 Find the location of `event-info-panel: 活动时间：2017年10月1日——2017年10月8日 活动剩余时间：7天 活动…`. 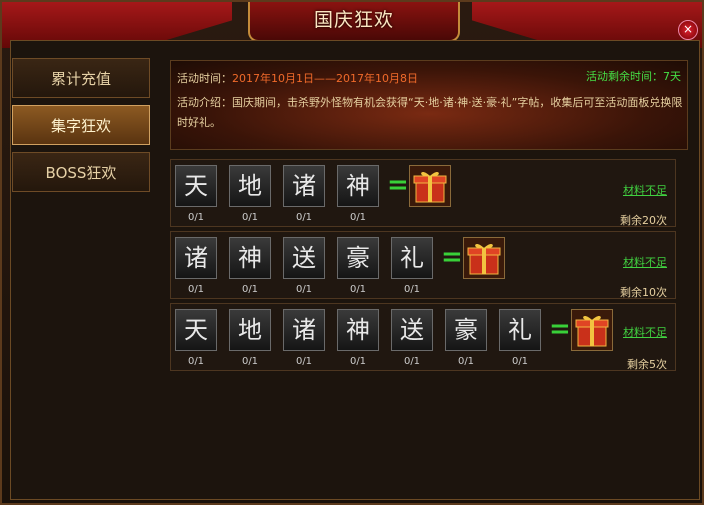

event-info-panel: 活动时间：2017年10月1日——2017年10月8日 活动剩余时间：7天 活动… is located at coordinates (429, 105).